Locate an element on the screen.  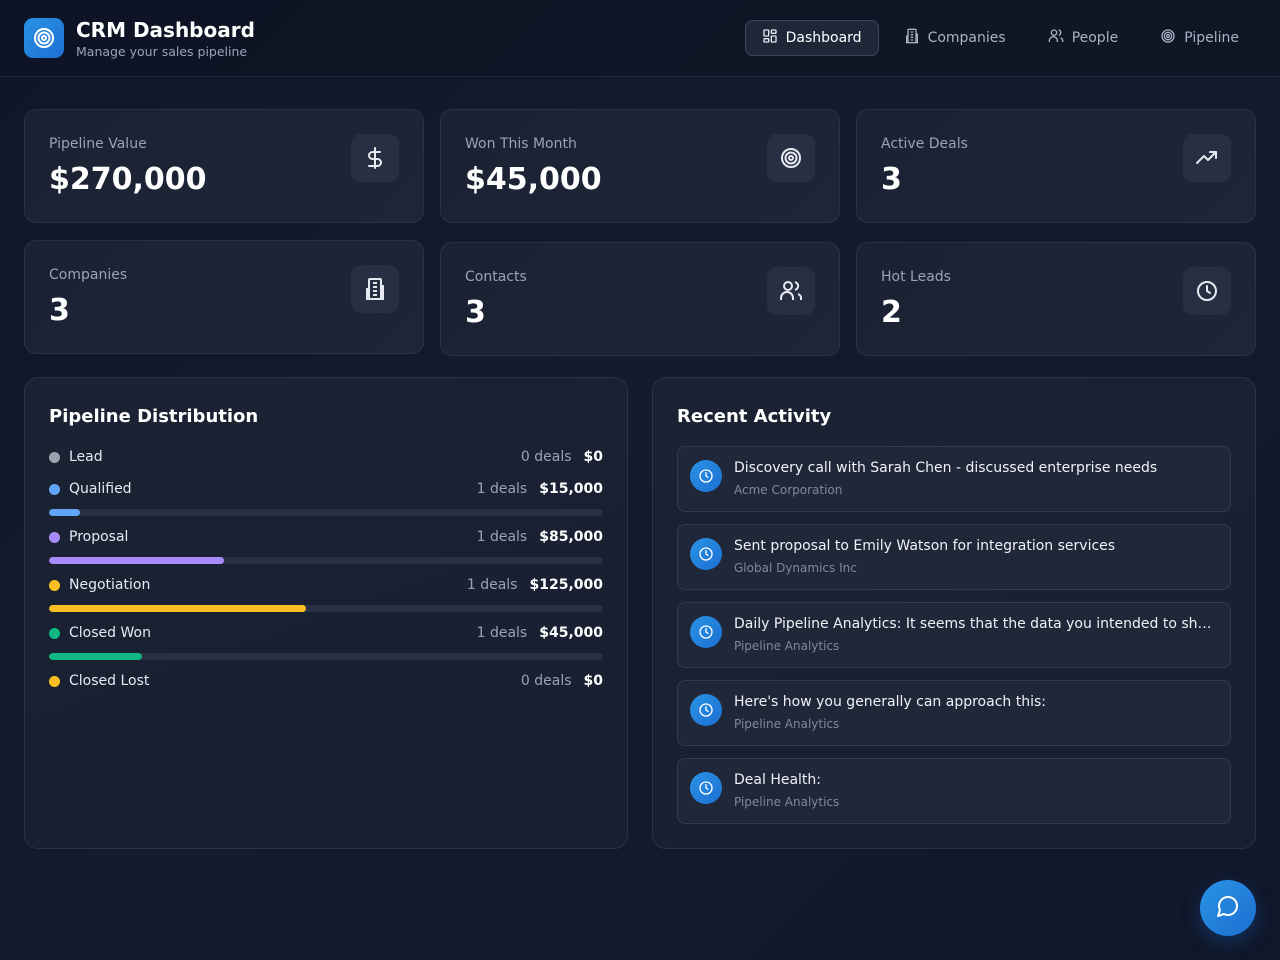
pipeline-stage-qualified: Qualified 1 deals $15,000 is located at coordinates (326, 497).